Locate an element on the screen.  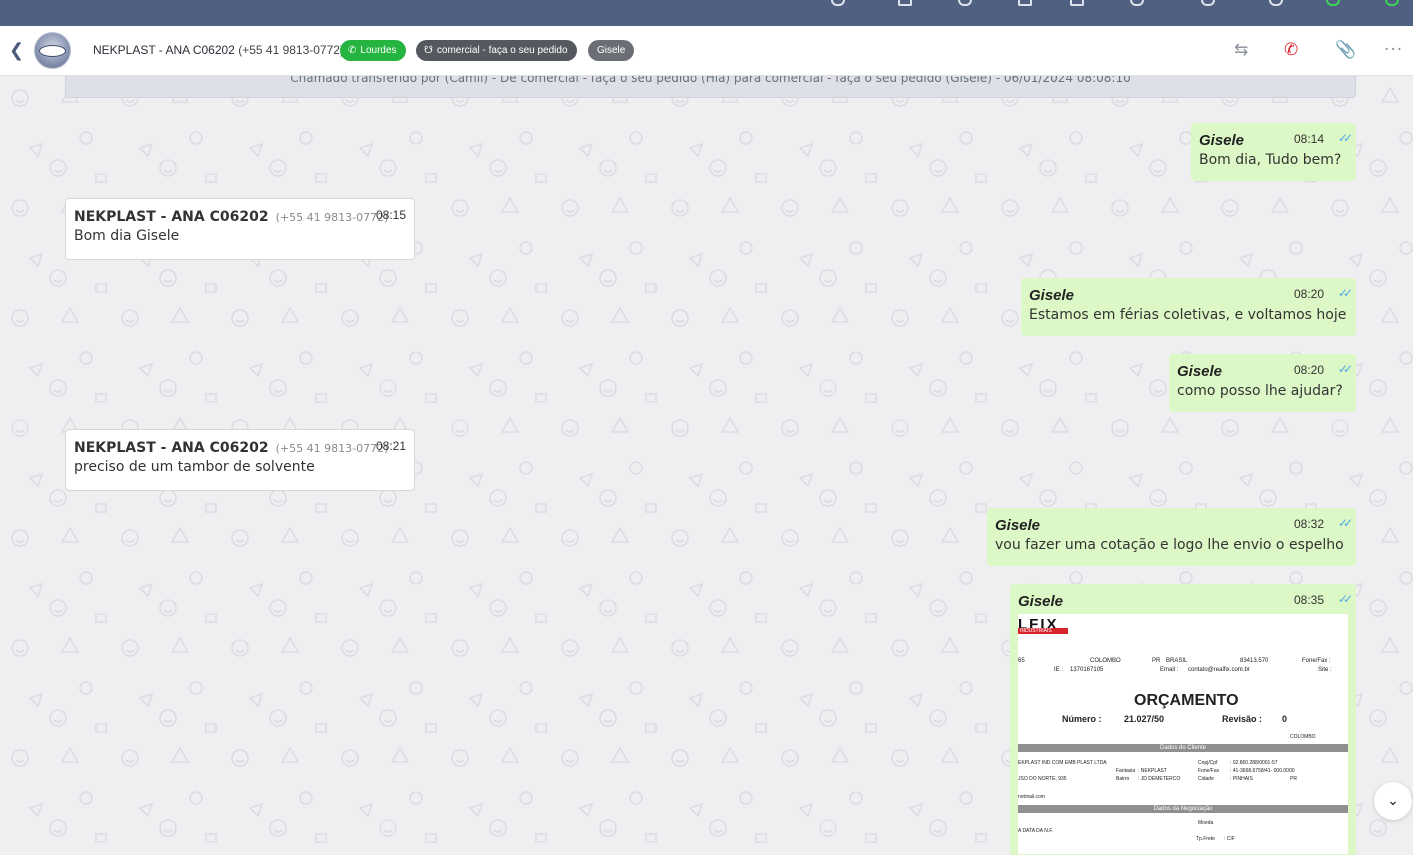
doc-text: Bairro is located at coordinates (1123, 779).